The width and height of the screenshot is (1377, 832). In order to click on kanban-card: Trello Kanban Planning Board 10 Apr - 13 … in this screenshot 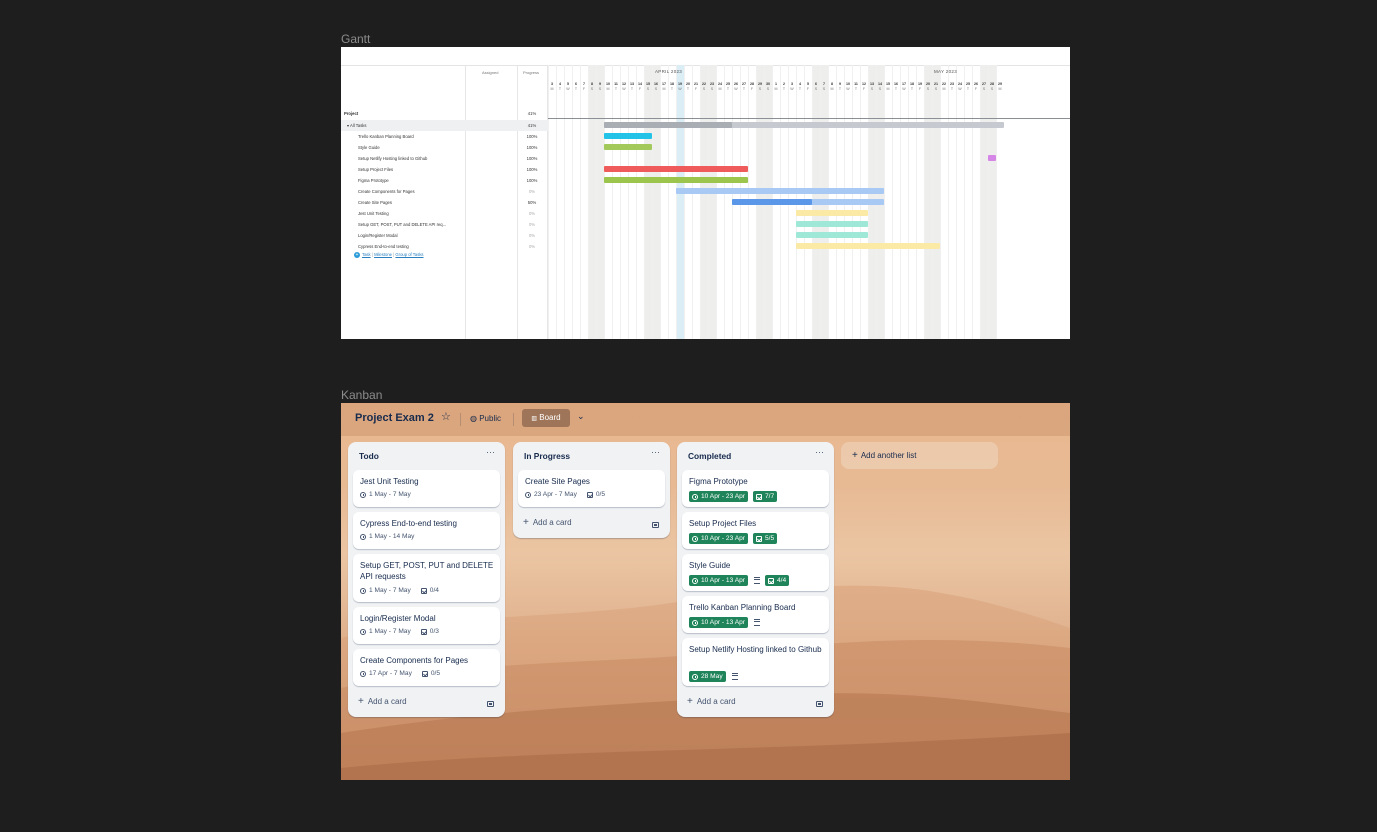, I will do `click(755, 614)`.